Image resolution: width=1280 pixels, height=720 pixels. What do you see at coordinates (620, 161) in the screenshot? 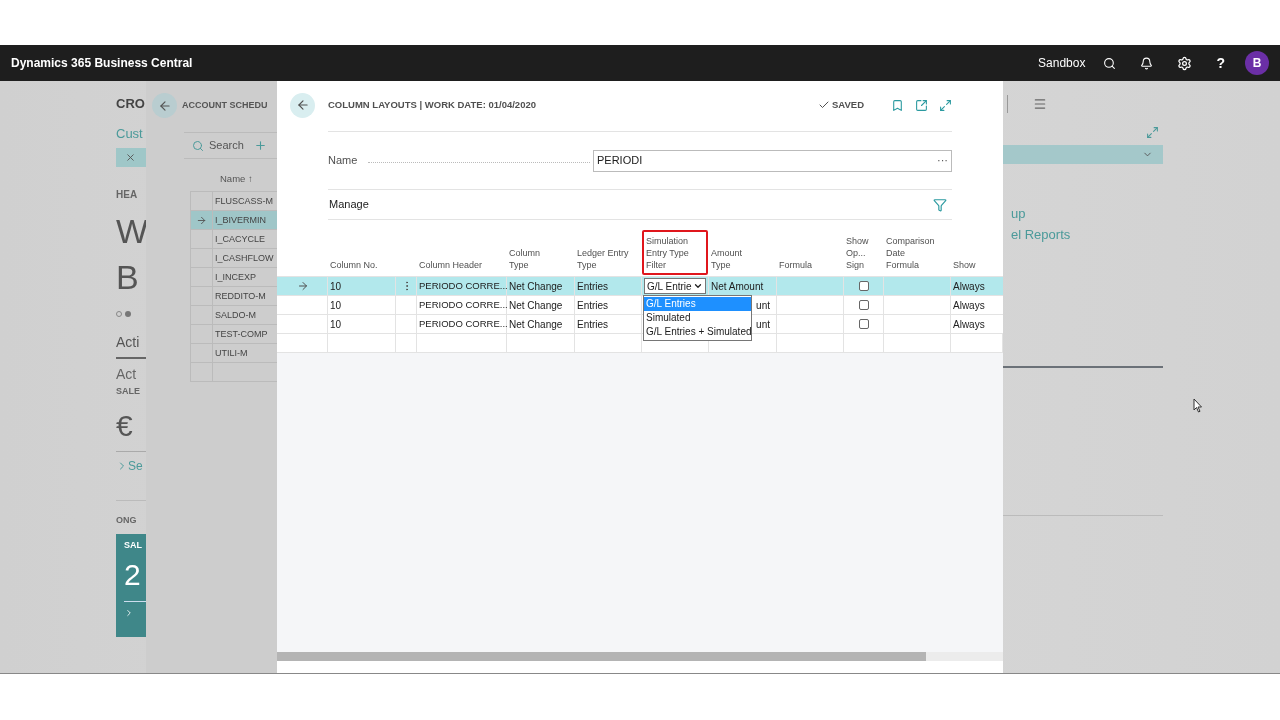
I see `field-value: PERIODI` at bounding box center [620, 161].